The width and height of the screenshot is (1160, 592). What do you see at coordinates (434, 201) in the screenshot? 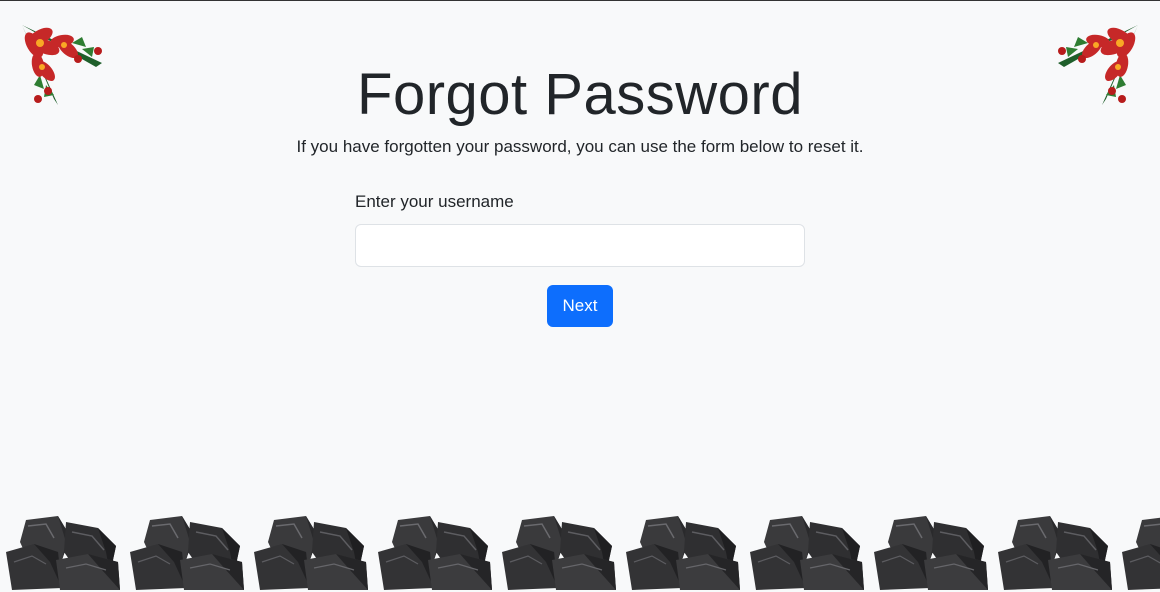
I see `username-label: Enter your username` at bounding box center [434, 201].